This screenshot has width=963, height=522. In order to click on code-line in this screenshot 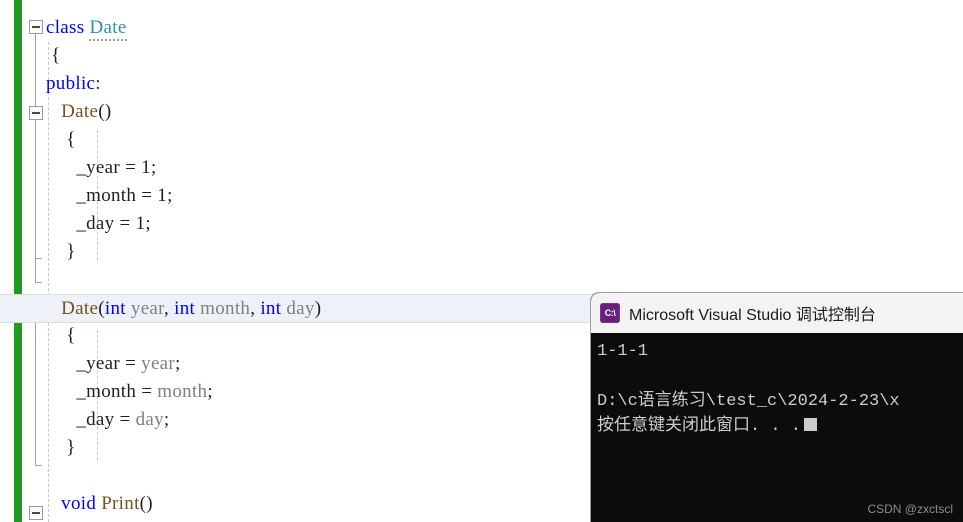, I will do `click(481, 280)`.